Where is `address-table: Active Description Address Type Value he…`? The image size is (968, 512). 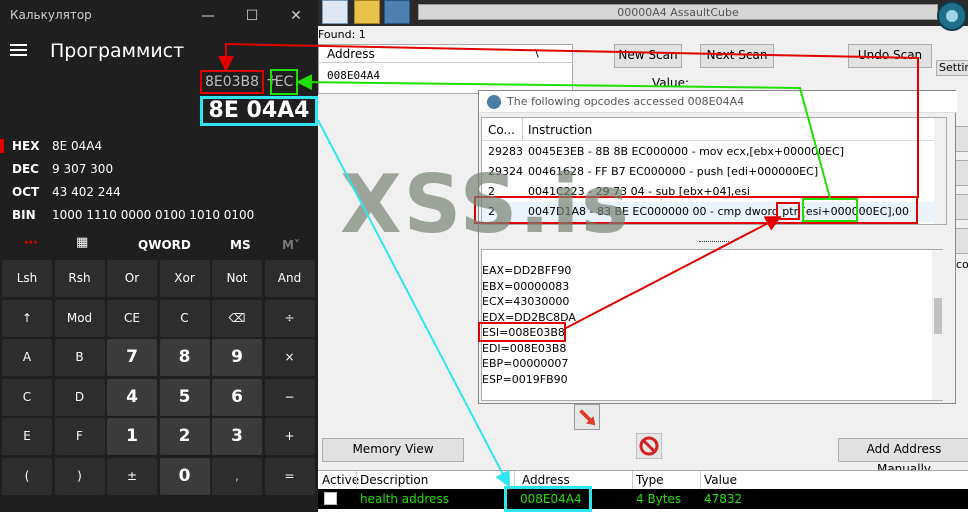 address-table: Active Description Address Type Value he… is located at coordinates (643, 491).